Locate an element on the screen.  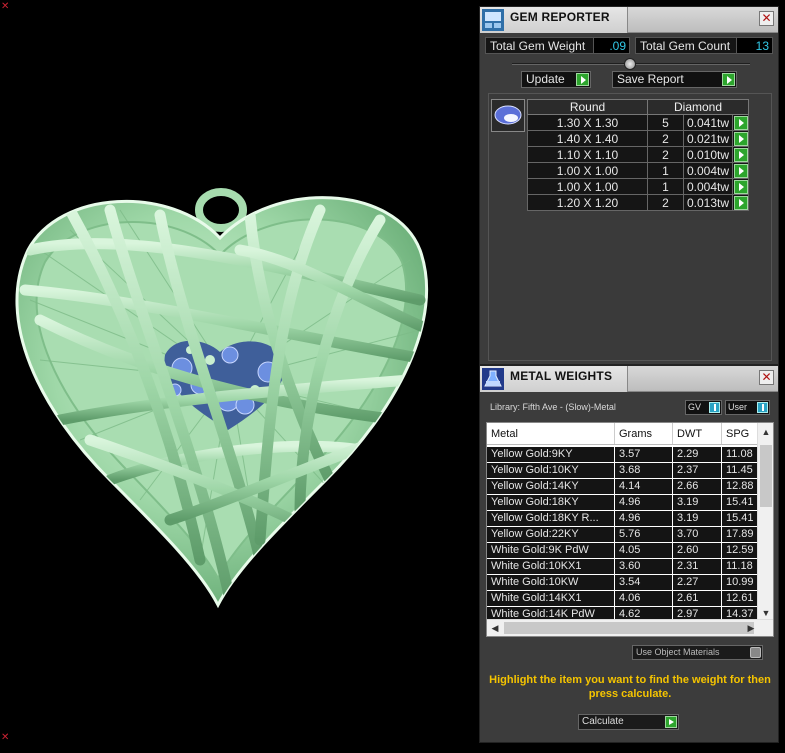
metal-name: Yellow Gold:14KY is located at coordinates (551, 486).